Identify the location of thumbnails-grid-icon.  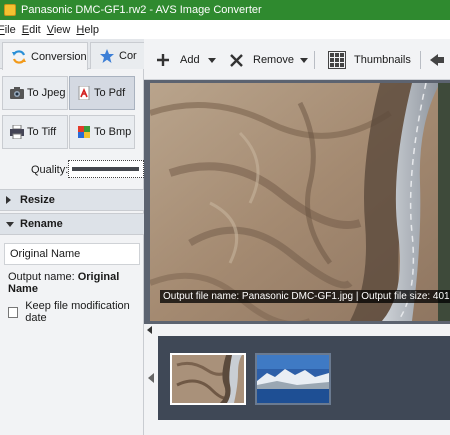
(337, 60).